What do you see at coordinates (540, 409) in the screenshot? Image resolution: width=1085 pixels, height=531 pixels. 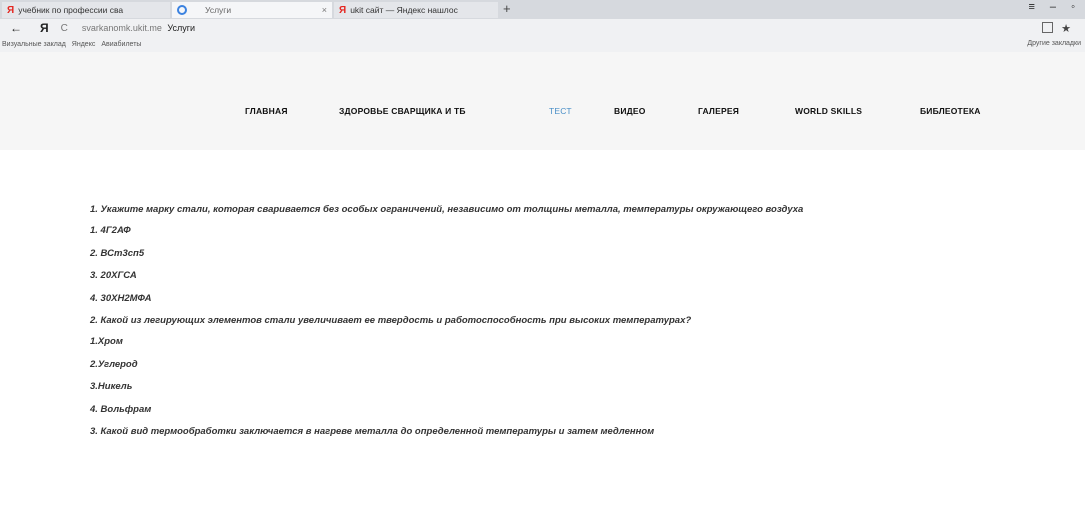 I see `answer-option: 4. Вольфрам` at bounding box center [540, 409].